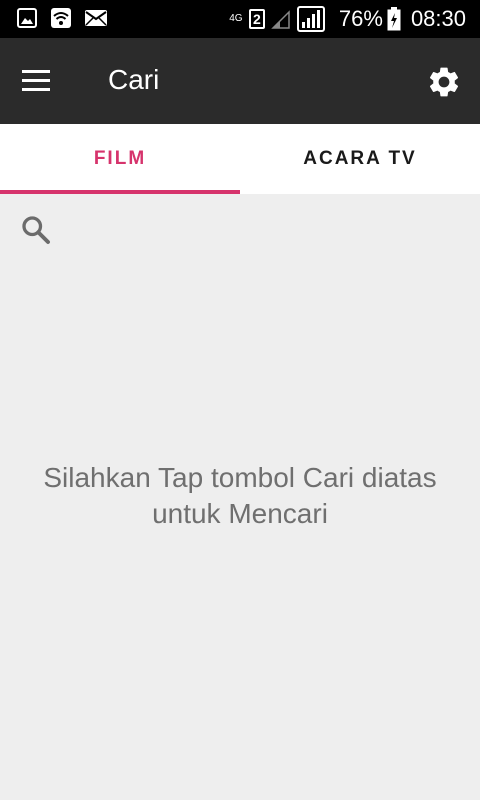  I want to click on app-bar: Cari, so click(240, 81).